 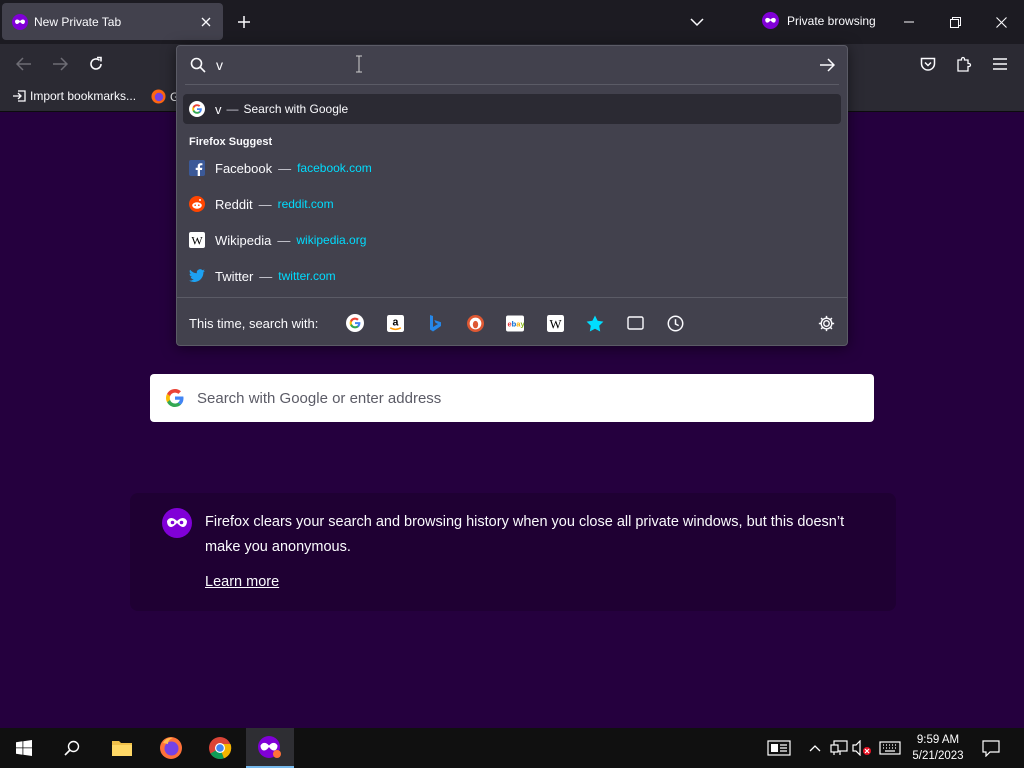 I want to click on reload-button, so click(x=96, y=64).